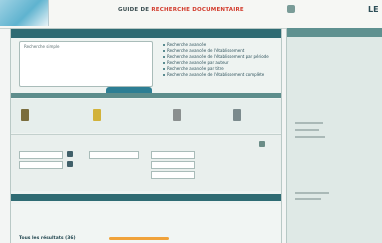 This screenshot has width=382, height=243. Describe the element at coordinates (191, 14) in the screenshot. I see `top-header: GUIDE DE RECHERCHE DOCUMENTAIRE LE` at that location.